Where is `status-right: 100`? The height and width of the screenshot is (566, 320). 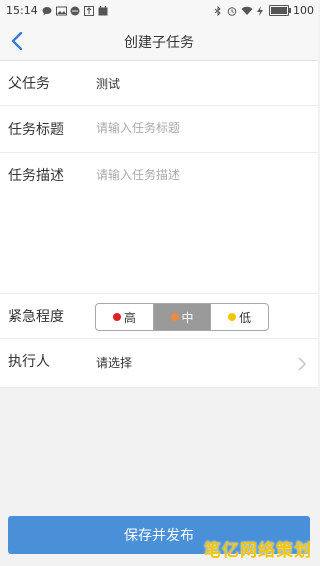
status-right: 100 is located at coordinates (263, 10).